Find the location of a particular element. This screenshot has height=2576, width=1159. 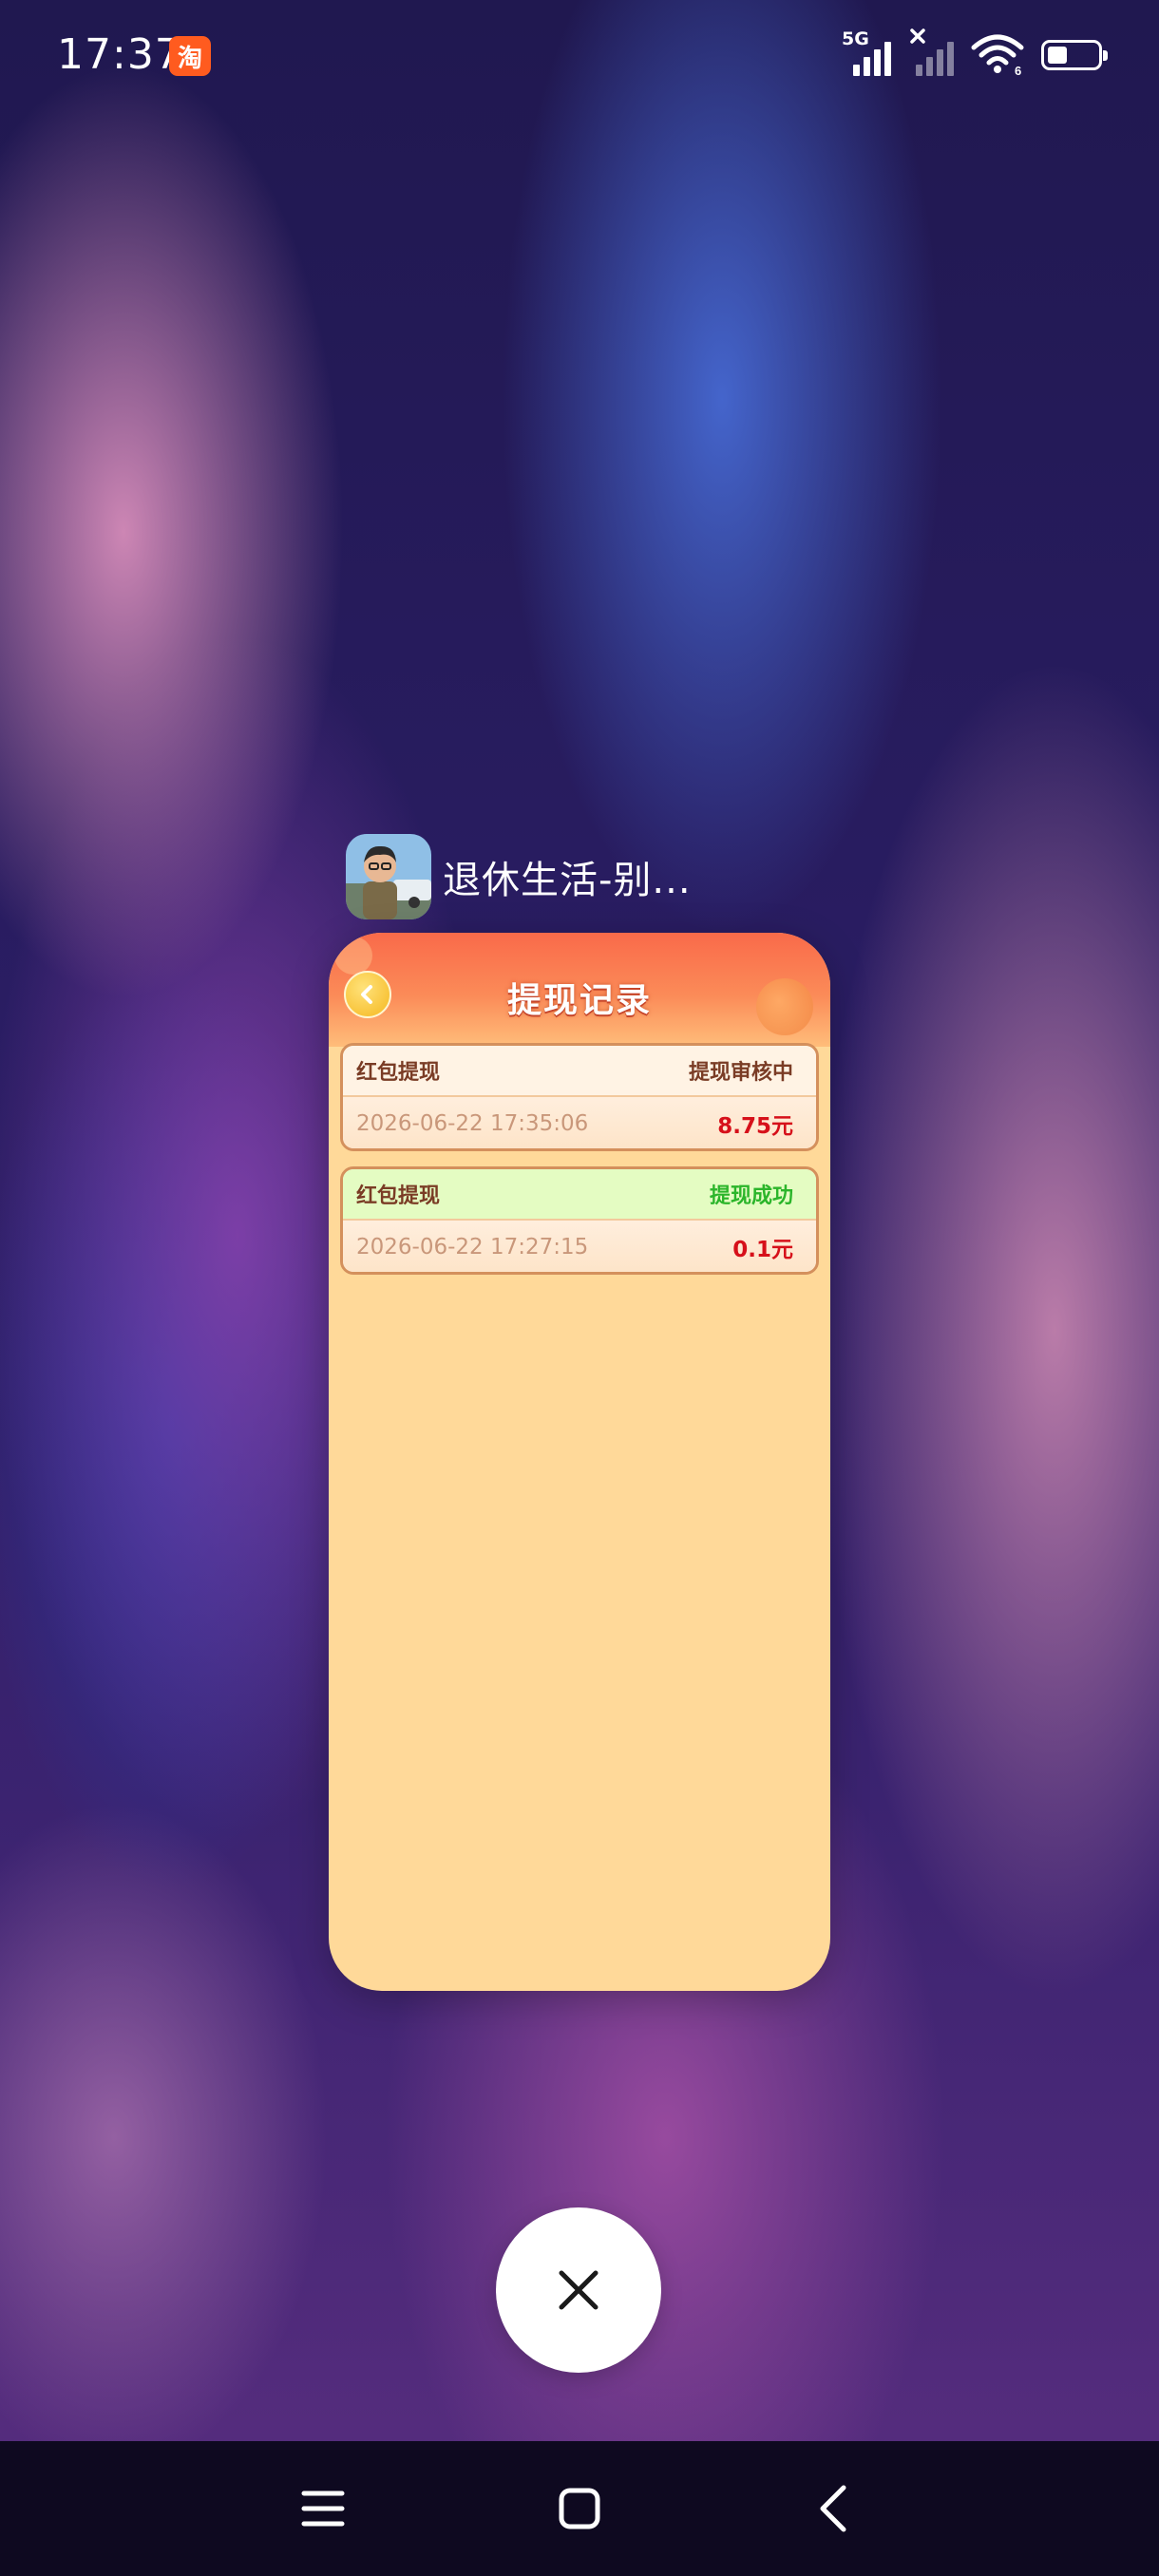

header-decoration is located at coordinates (353, 956).